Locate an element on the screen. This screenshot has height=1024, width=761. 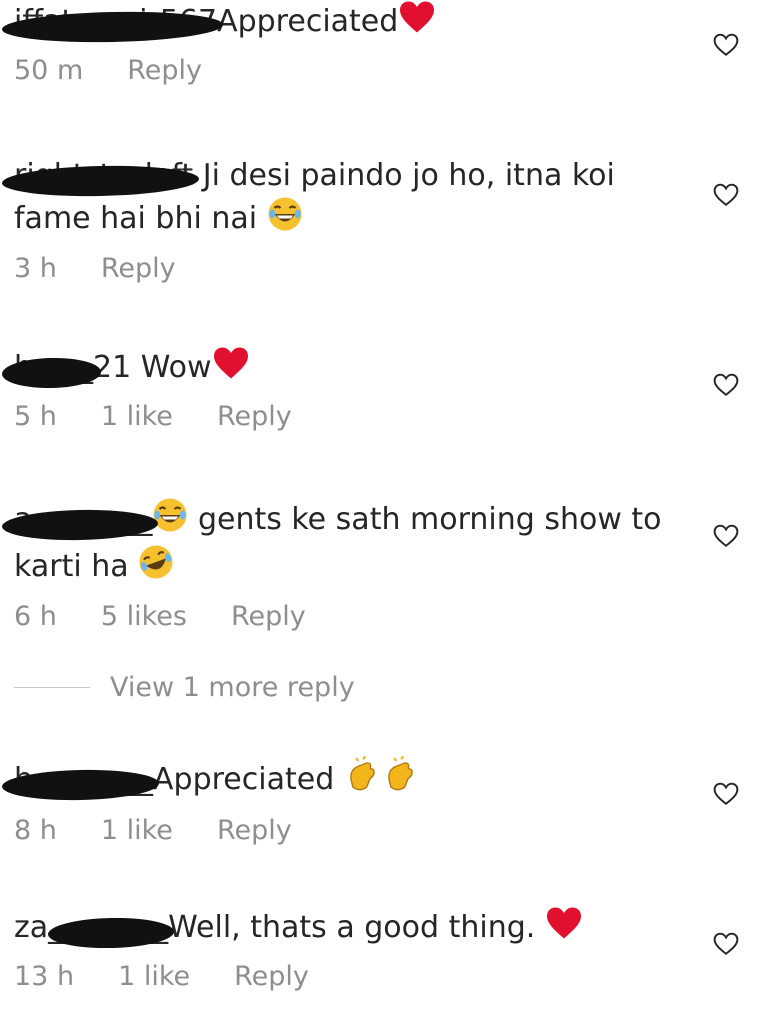
comment-body: Well, thats a good thing. is located at coordinates (352, 927).